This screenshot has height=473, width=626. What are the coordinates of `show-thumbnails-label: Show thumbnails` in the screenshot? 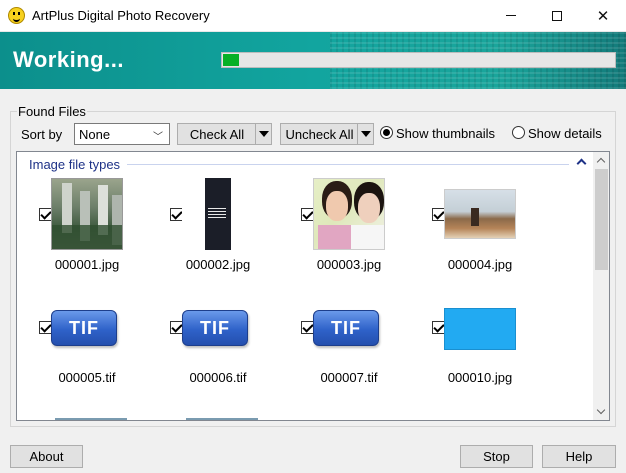 It's located at (445, 133).